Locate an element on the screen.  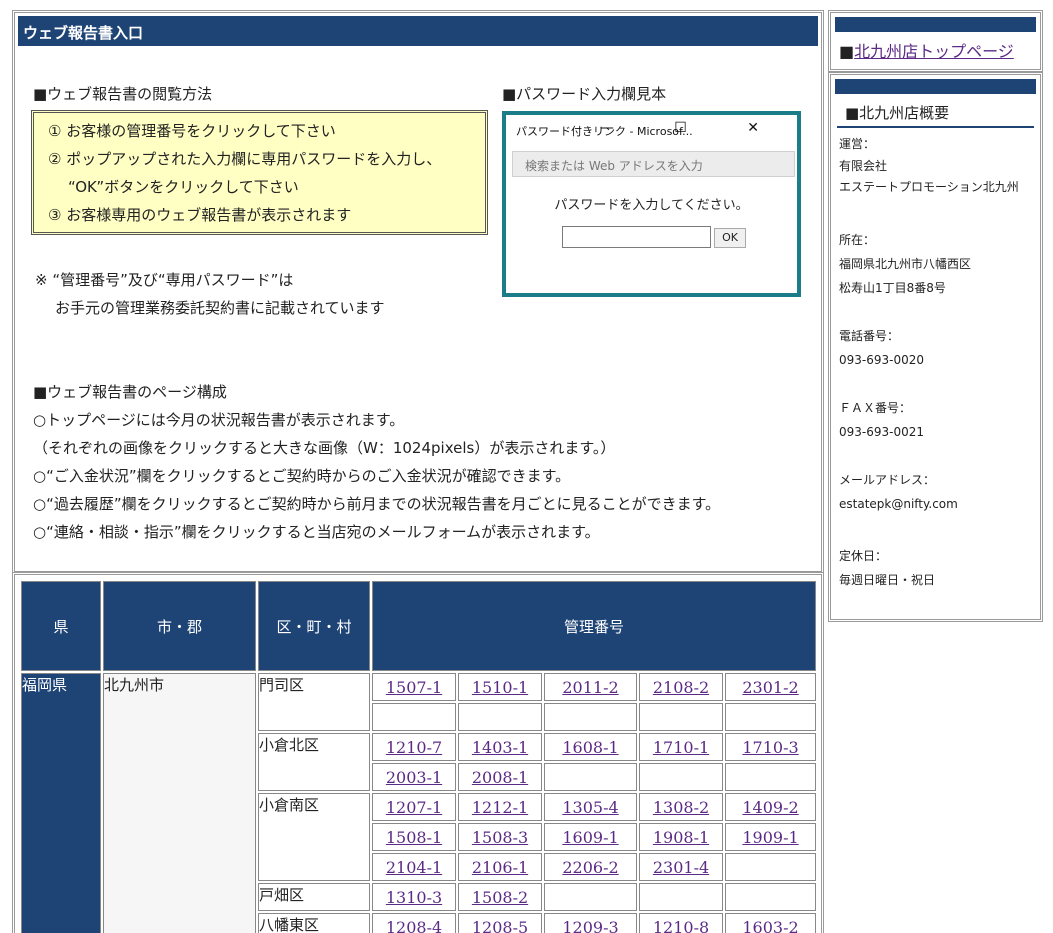
management-number-link: 1508-1 is located at coordinates (414, 837).